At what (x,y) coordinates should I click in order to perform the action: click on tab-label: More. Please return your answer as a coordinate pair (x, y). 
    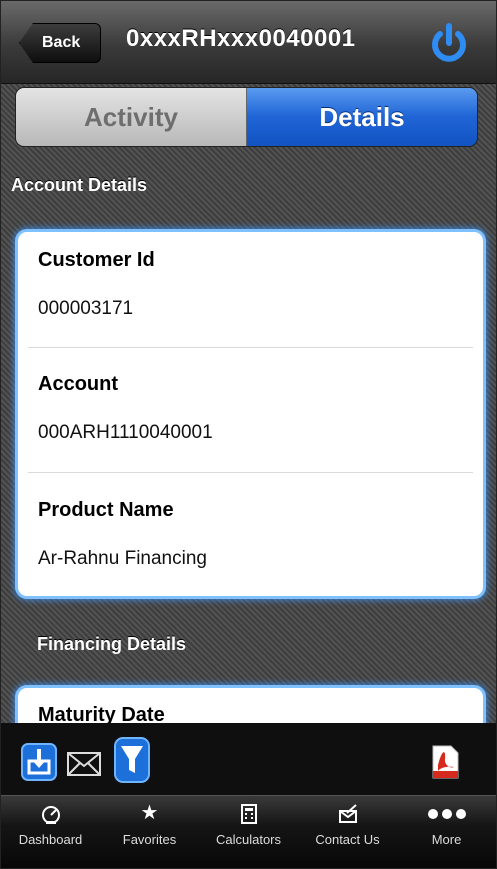
    Looking at the image, I should click on (446, 839).